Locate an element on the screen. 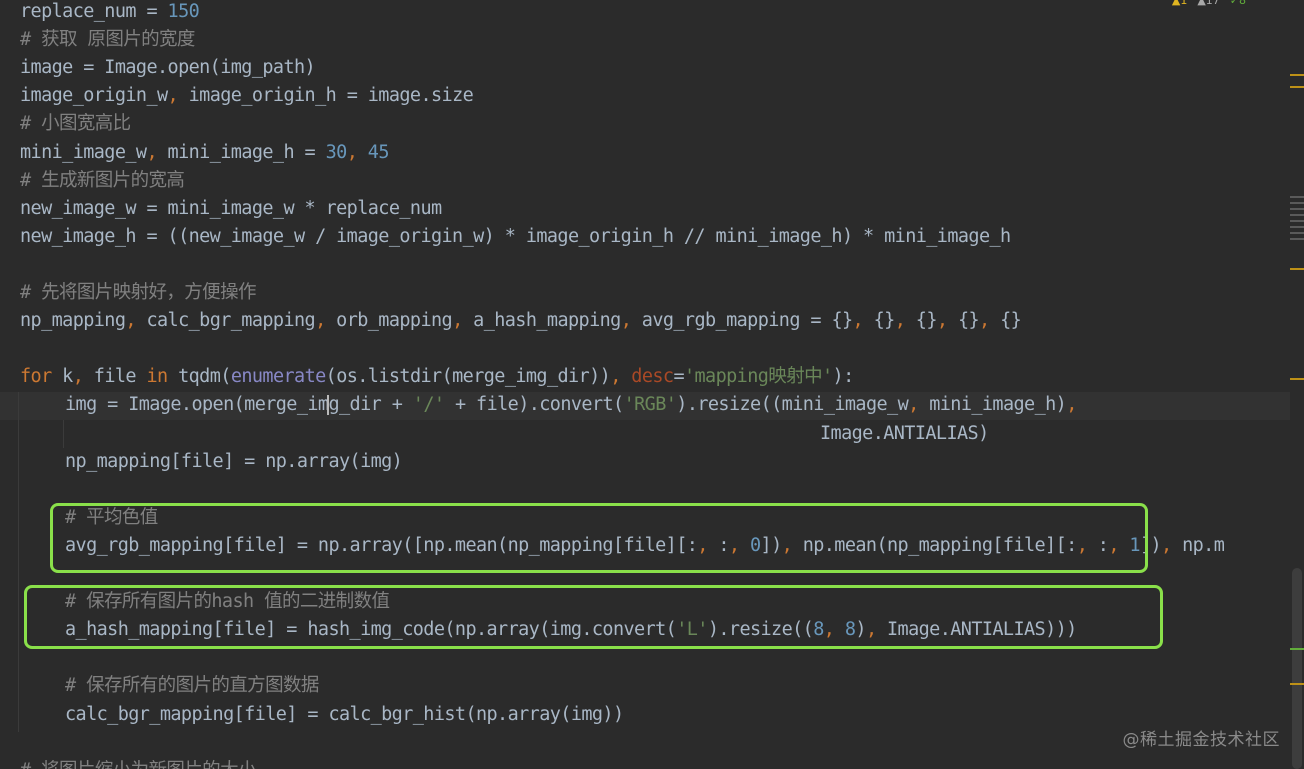  code-token: np.m is located at coordinates (1203, 545).